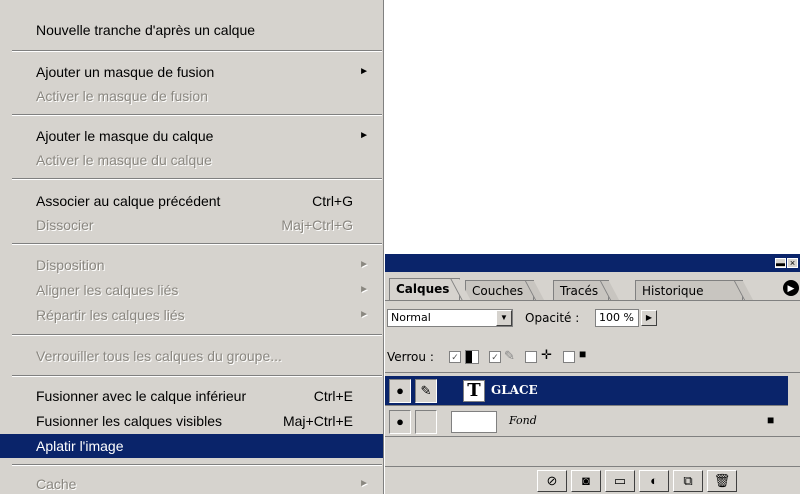 This screenshot has width=800, height=496. I want to click on tab-label: Historique, so click(673, 291).